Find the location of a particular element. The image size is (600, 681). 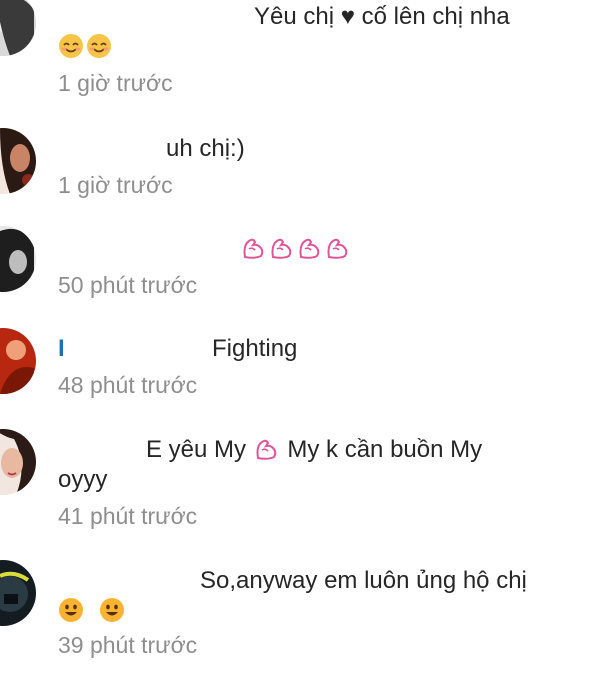

comment-timestamp: 39 phút trước is located at coordinates (128, 645).